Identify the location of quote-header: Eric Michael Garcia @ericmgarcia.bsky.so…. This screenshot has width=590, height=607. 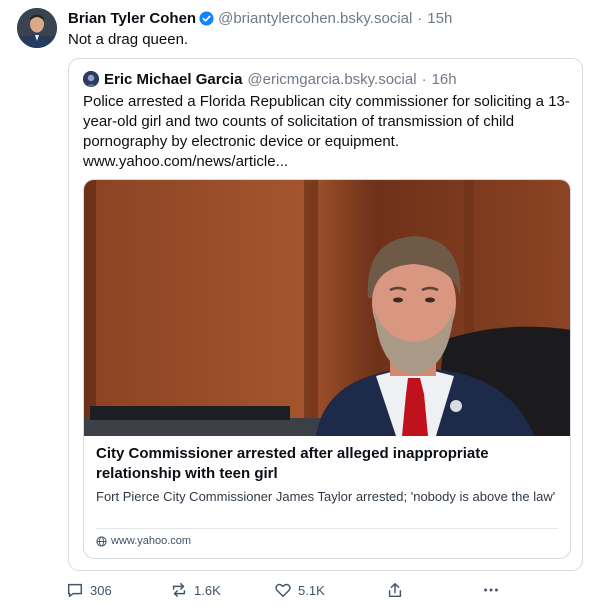
(270, 79).